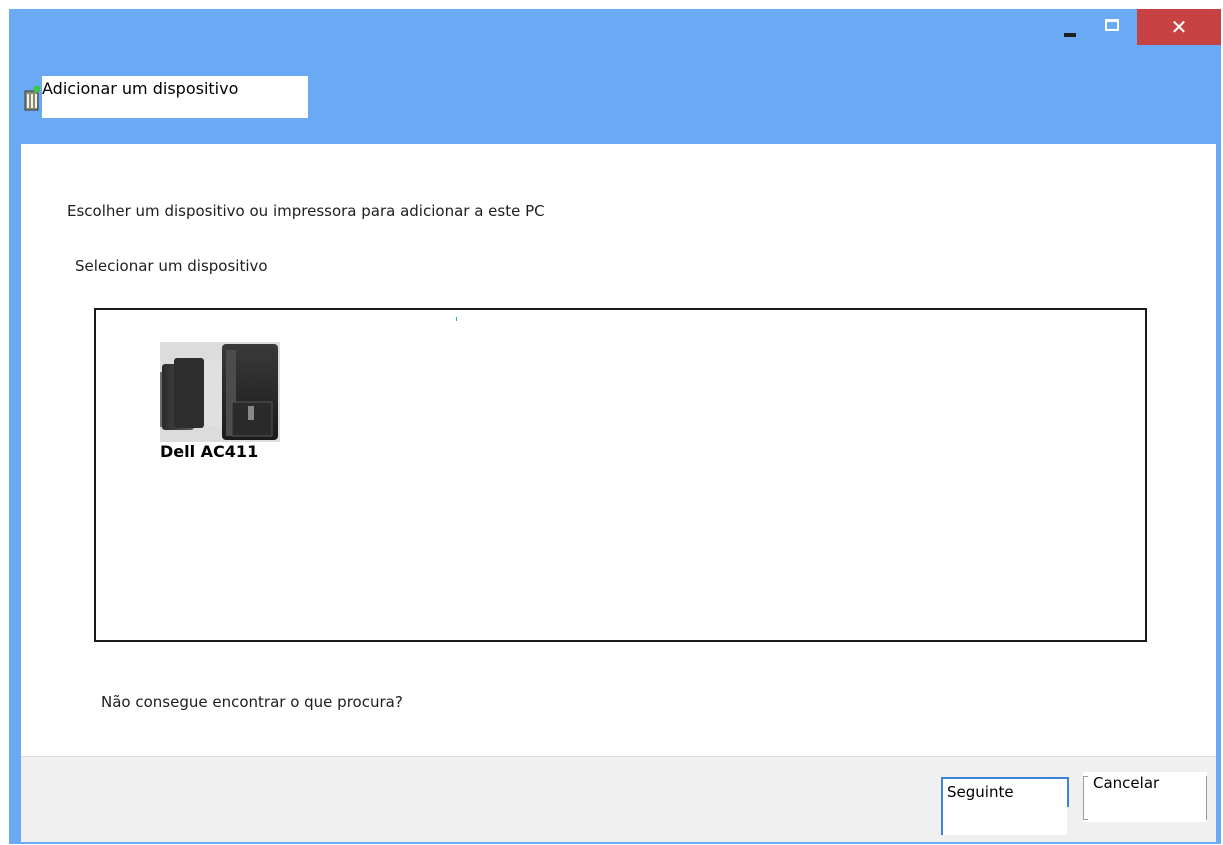 This screenshot has height=845, width=1223. What do you see at coordinates (140, 88) in the screenshot?
I see `window-title: Adicionar um dispositivo` at bounding box center [140, 88].